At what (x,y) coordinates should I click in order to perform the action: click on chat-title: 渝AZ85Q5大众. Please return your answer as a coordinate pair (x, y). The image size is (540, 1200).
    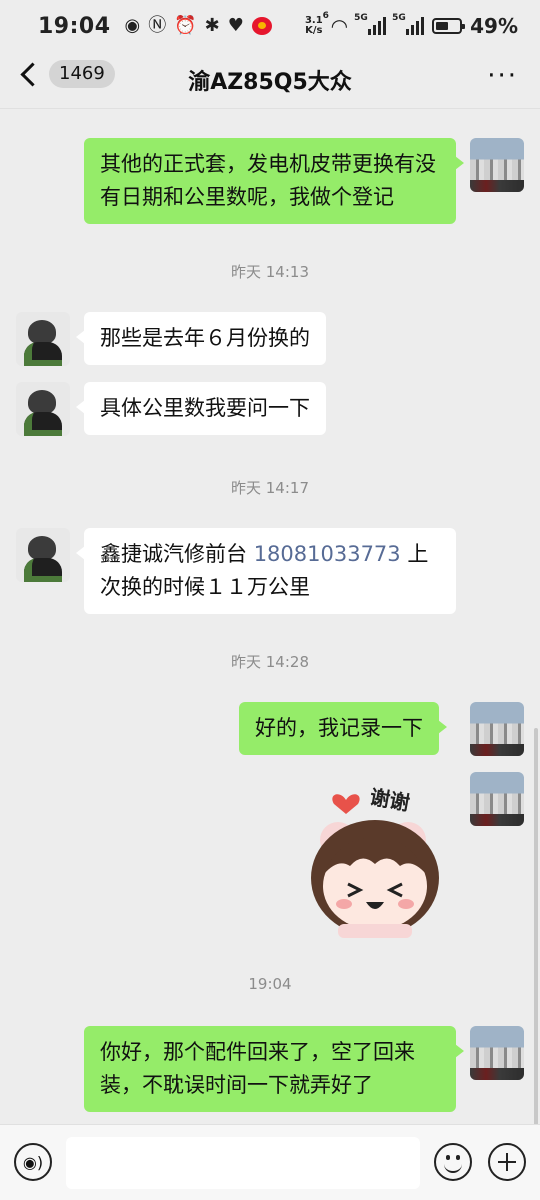
    Looking at the image, I should click on (270, 82).